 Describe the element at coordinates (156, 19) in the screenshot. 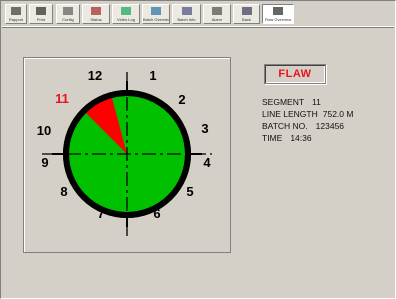

I see `toolbar-button-label: Batch Overview` at that location.